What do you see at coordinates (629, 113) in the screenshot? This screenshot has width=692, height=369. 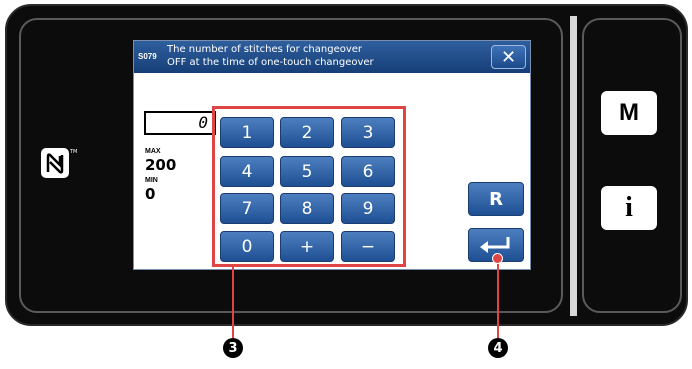 I see `mode-button: M` at bounding box center [629, 113].